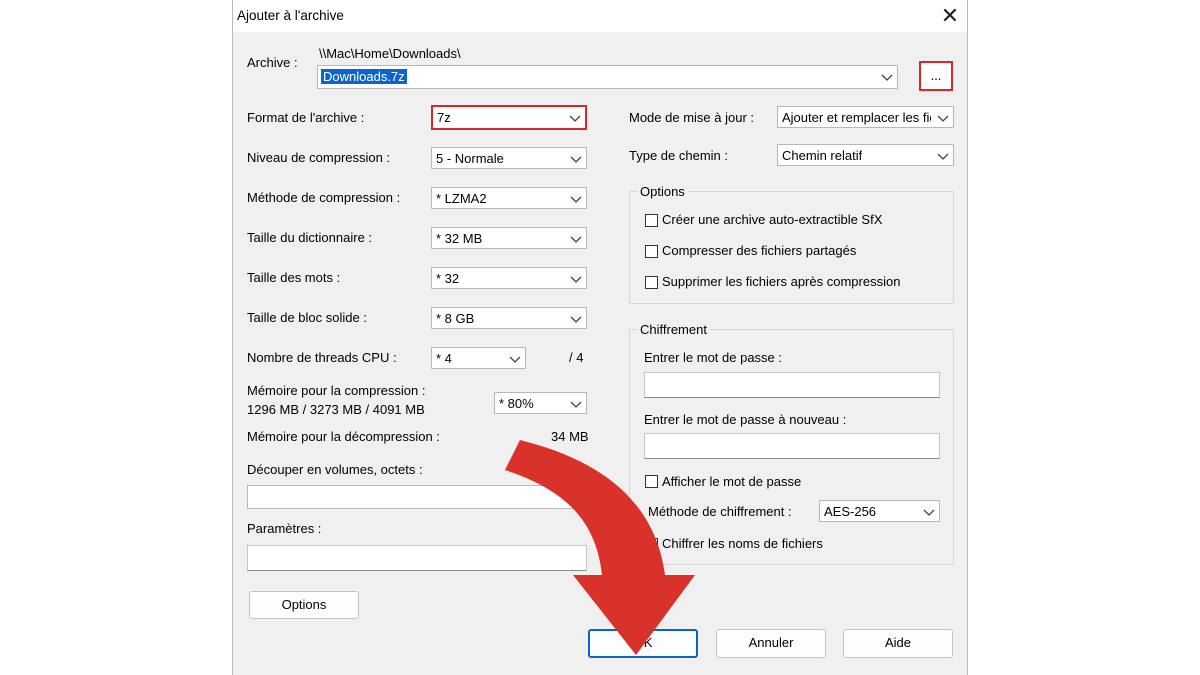  I want to click on red-arrow-annotation, so click(600, 547).